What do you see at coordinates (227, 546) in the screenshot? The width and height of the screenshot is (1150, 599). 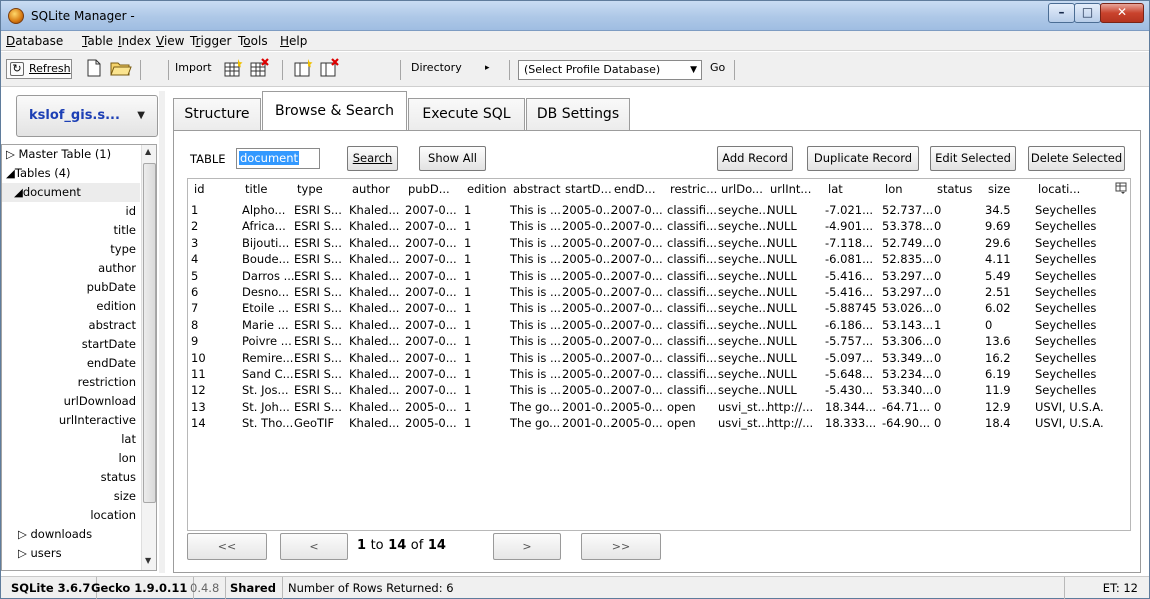 I see `first-page-button: <<` at bounding box center [227, 546].